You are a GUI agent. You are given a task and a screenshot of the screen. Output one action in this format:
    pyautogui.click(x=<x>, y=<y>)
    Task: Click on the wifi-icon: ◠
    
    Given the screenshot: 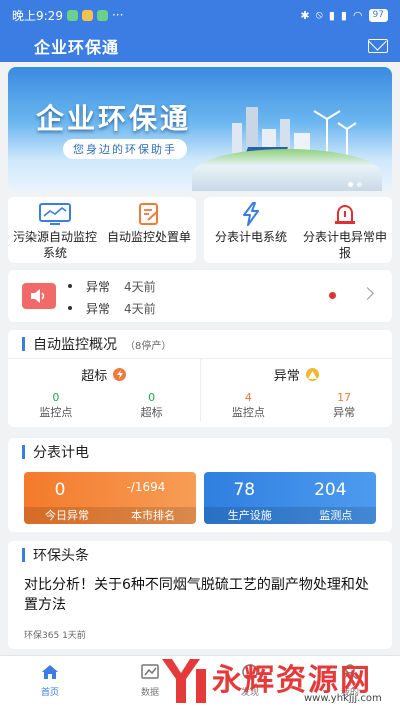 What is the action you would take?
    pyautogui.click(x=357, y=15)
    